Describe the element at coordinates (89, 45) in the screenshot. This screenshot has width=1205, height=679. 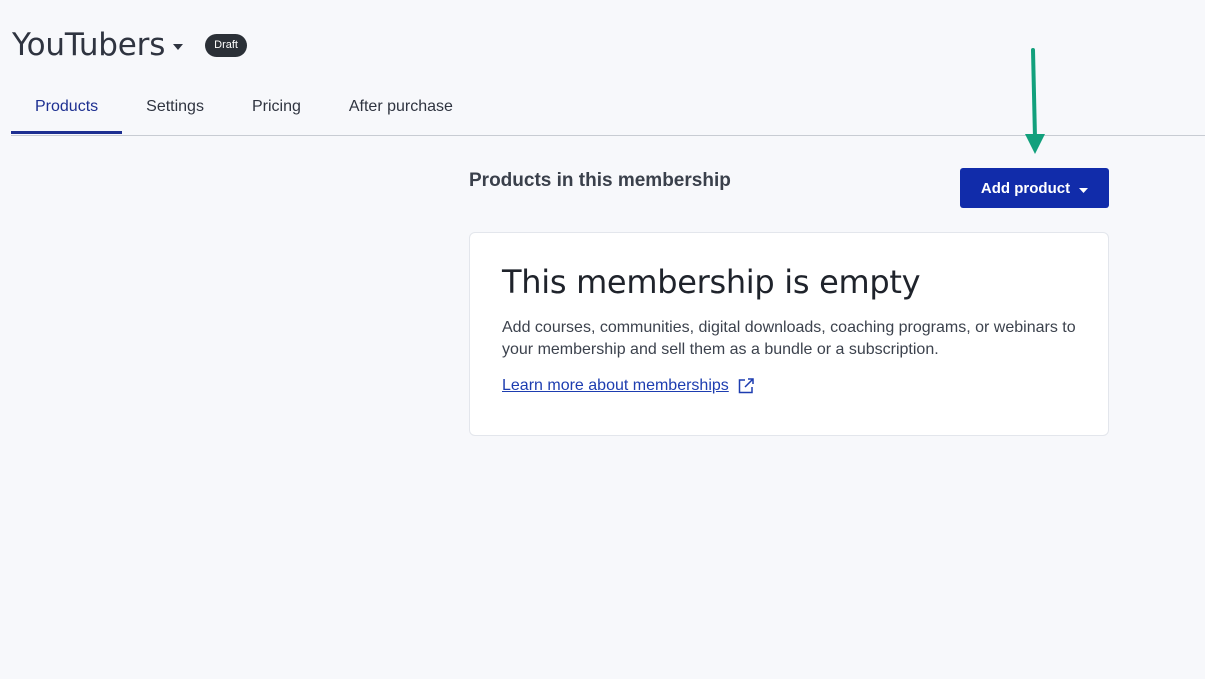
I see `page-title: YouTubers` at that location.